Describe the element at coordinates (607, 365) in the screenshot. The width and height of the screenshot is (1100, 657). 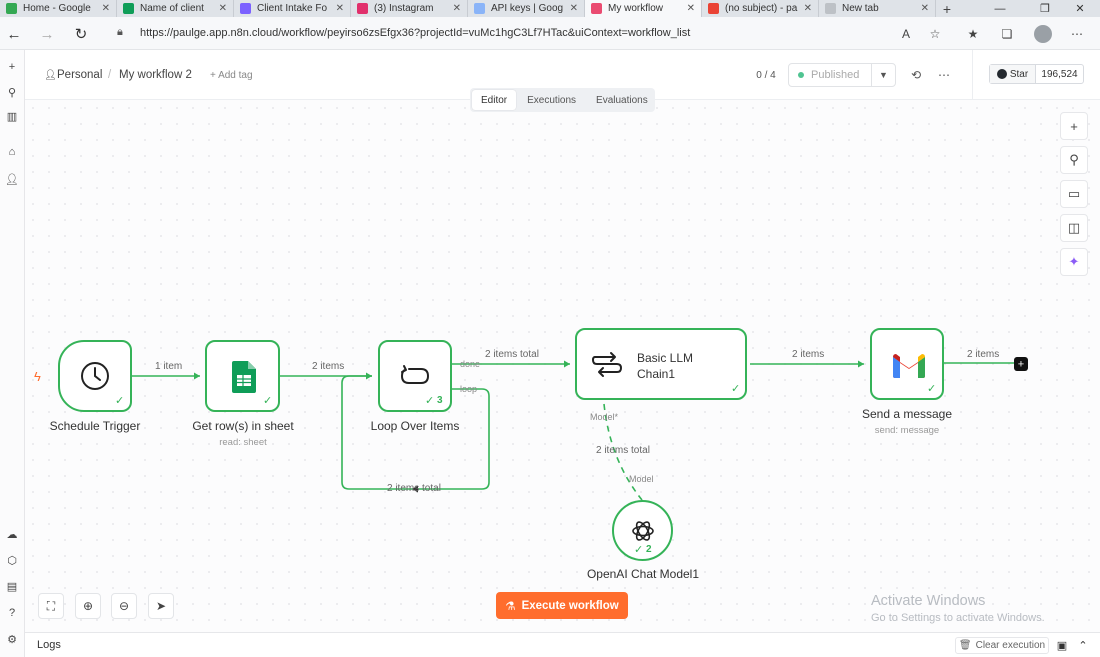
I see `chain-link-icon` at that location.